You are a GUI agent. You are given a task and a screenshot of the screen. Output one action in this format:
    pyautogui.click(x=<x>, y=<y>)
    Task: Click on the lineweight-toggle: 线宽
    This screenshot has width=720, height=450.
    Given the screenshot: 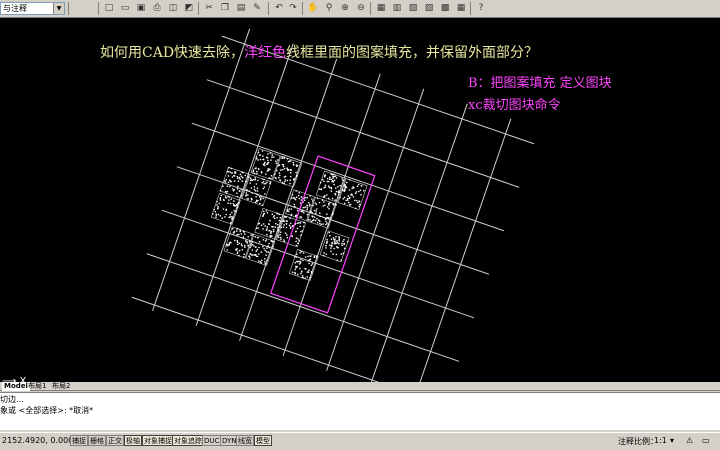 What is the action you would take?
    pyautogui.click(x=245, y=440)
    